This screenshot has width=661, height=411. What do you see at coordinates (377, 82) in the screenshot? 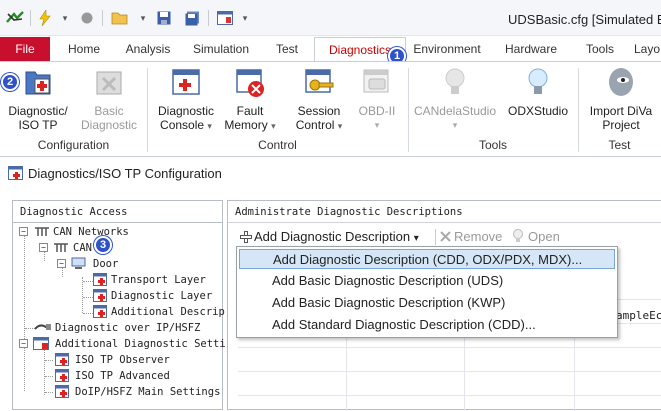
I see `obd-icon` at bounding box center [377, 82].